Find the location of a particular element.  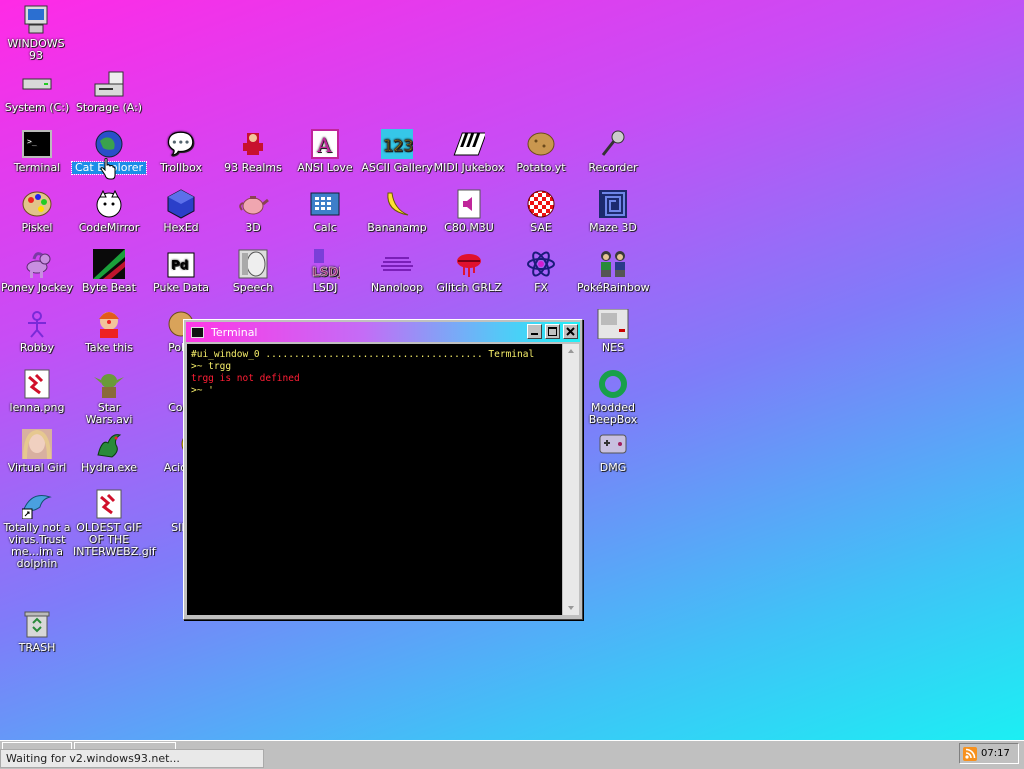

desktop-icon-fx: FX is located at coordinates (541, 271).